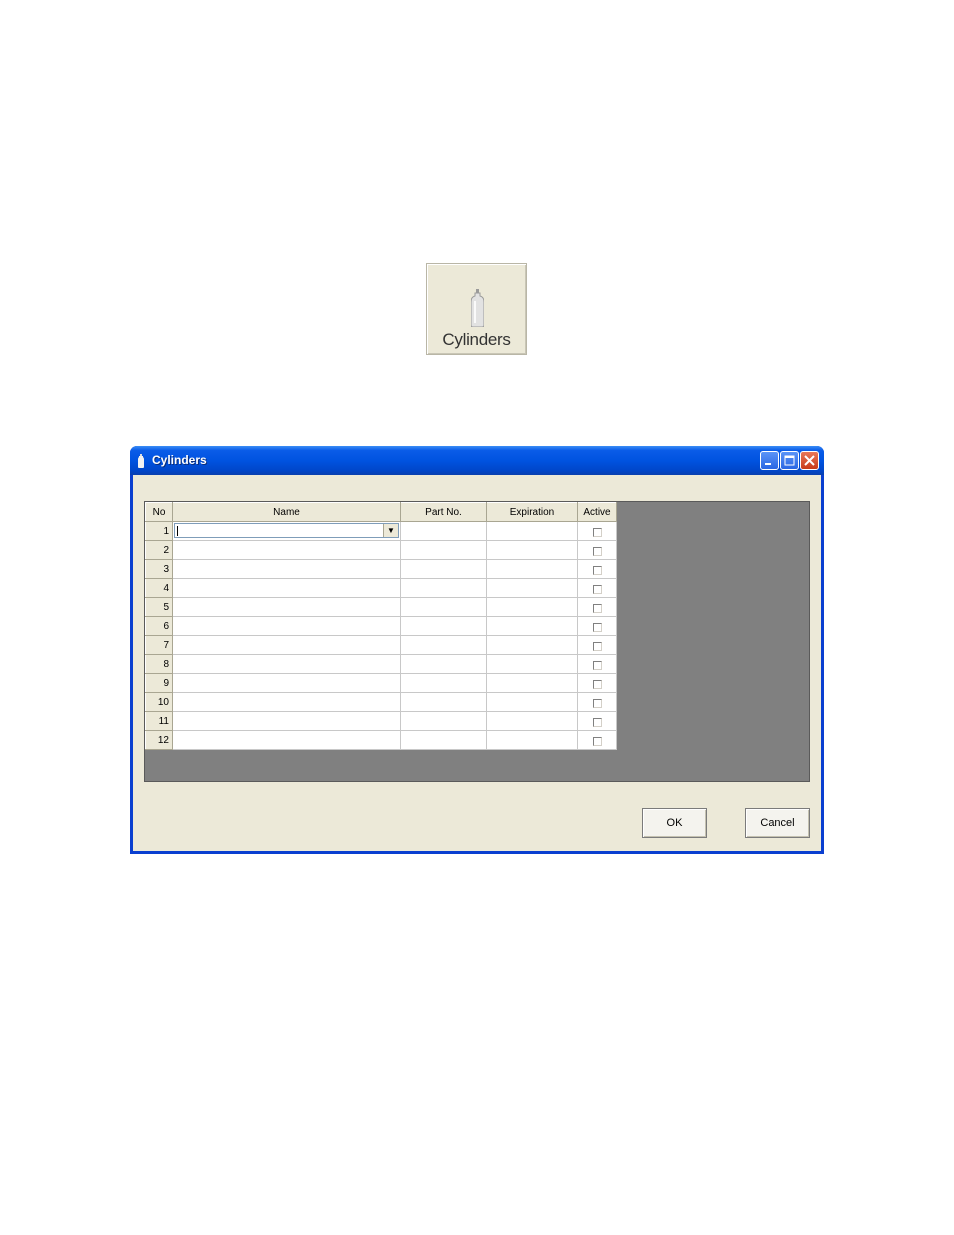  What do you see at coordinates (159, 550) in the screenshot?
I see `row-number: 2` at bounding box center [159, 550].